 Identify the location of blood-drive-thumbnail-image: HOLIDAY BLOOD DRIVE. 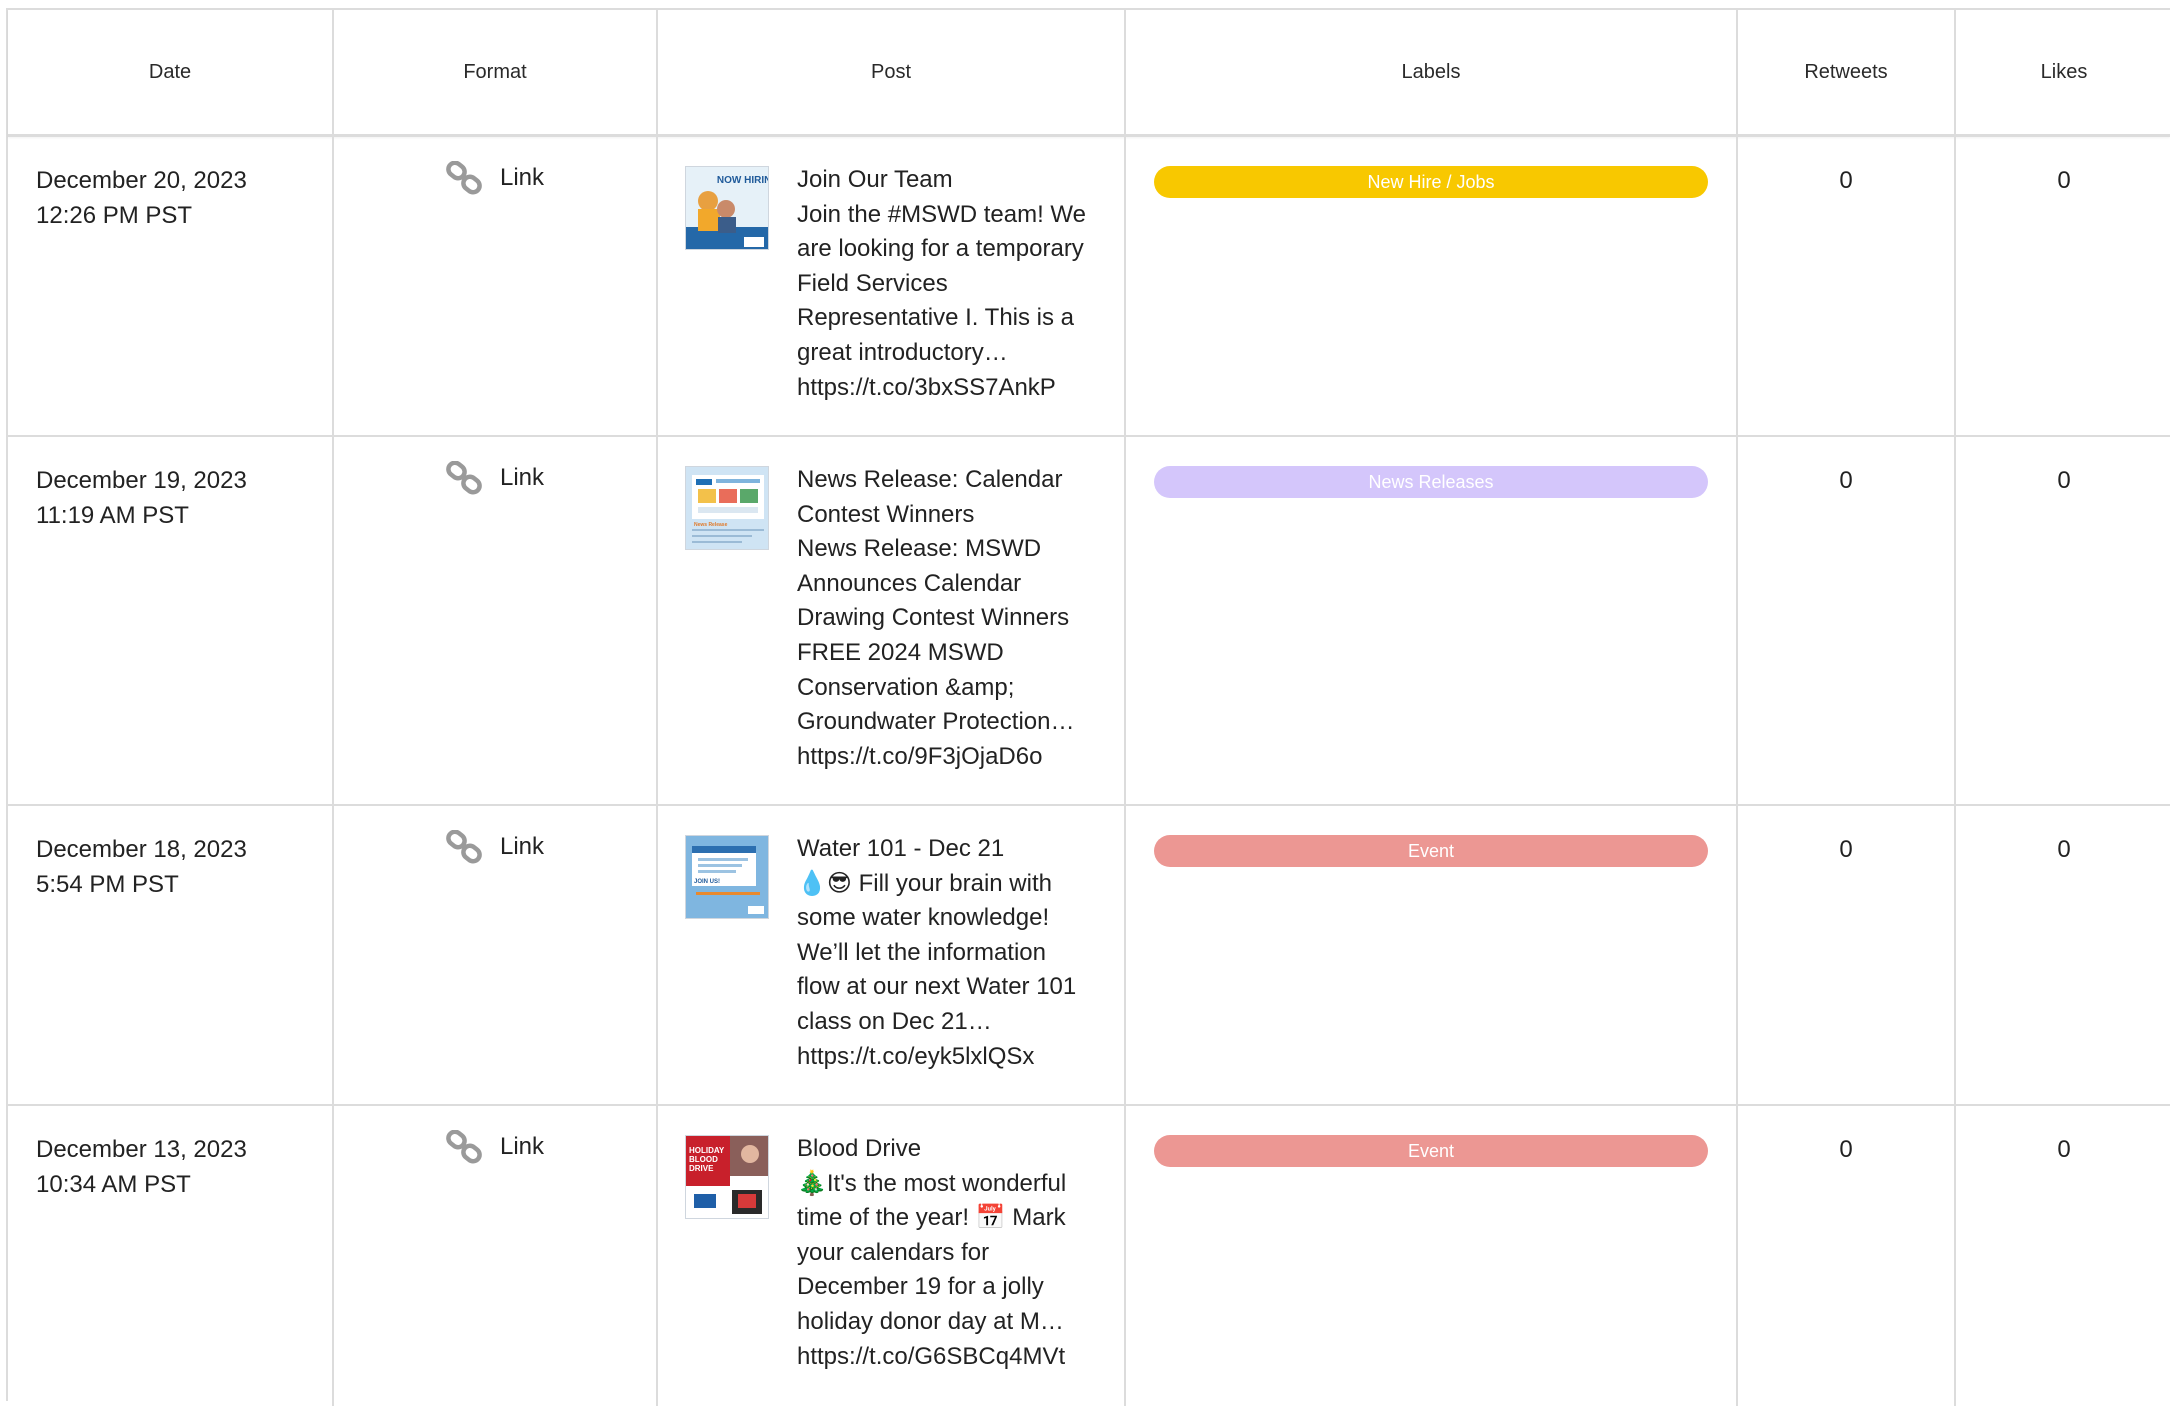
(727, 1177).